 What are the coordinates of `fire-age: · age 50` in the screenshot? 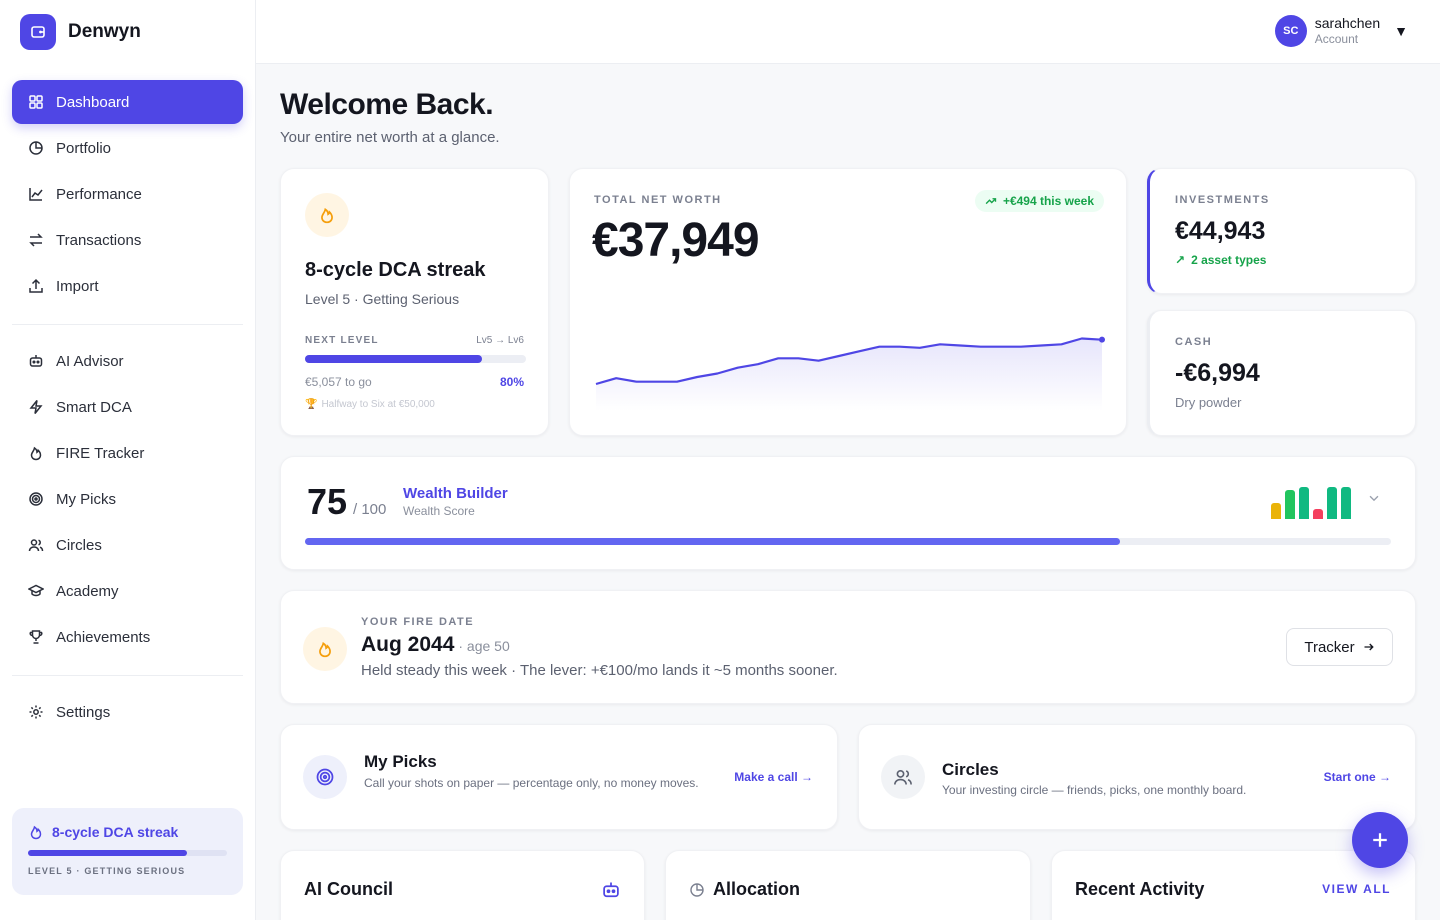 It's located at (484, 646).